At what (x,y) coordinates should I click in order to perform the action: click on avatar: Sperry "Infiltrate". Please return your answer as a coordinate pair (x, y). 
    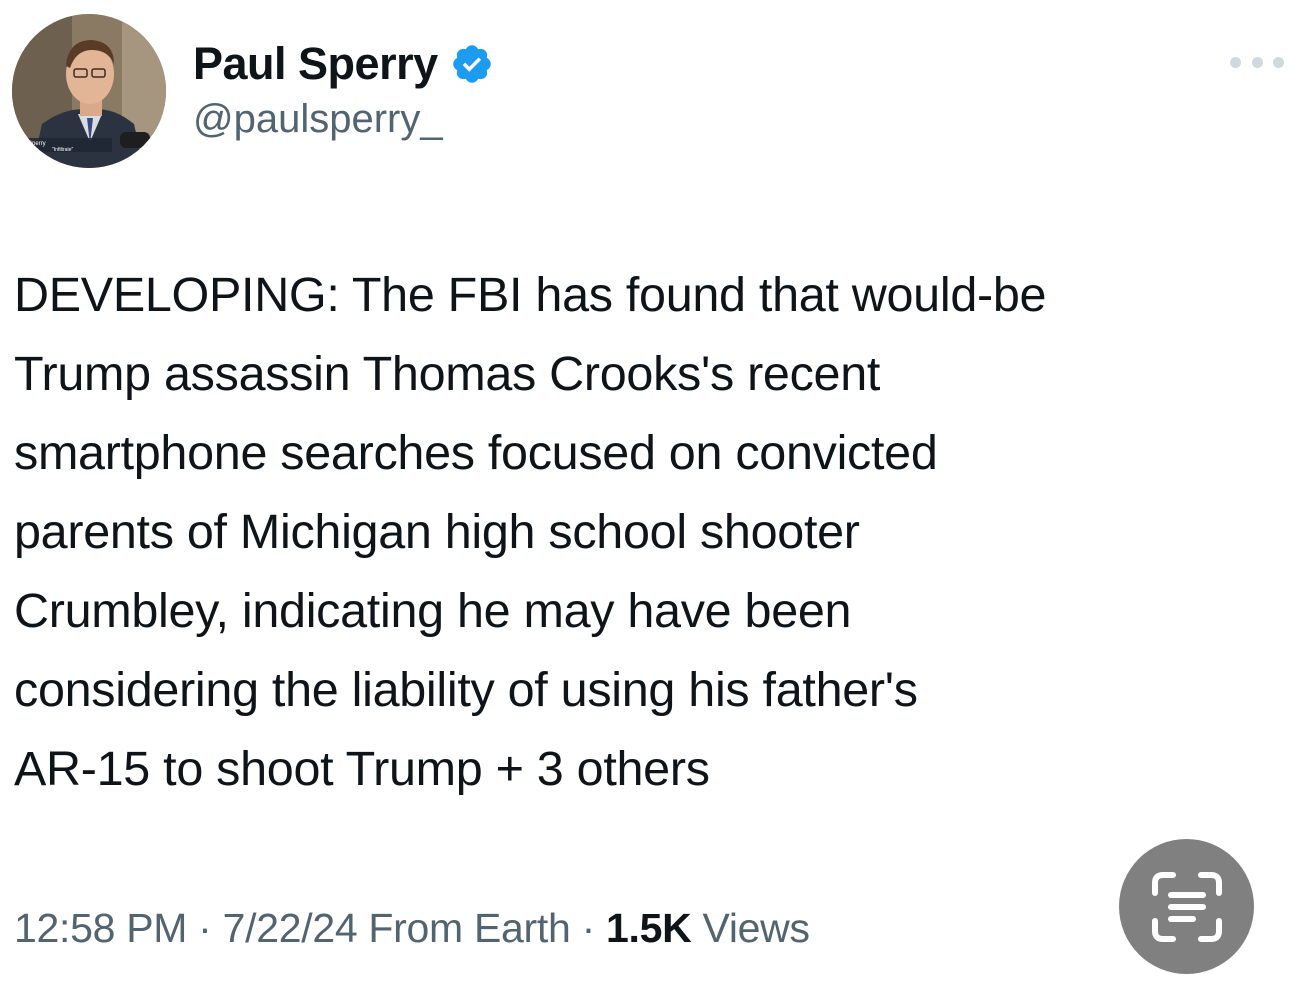
    Looking at the image, I should click on (89, 91).